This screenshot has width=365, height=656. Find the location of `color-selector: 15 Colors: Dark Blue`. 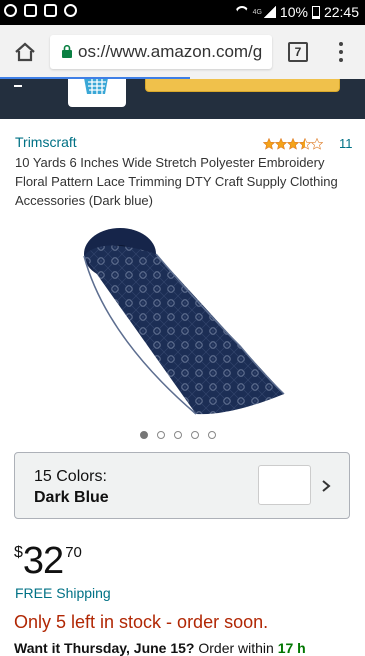

color-selector: 15 Colors: Dark Blue is located at coordinates (182, 485).